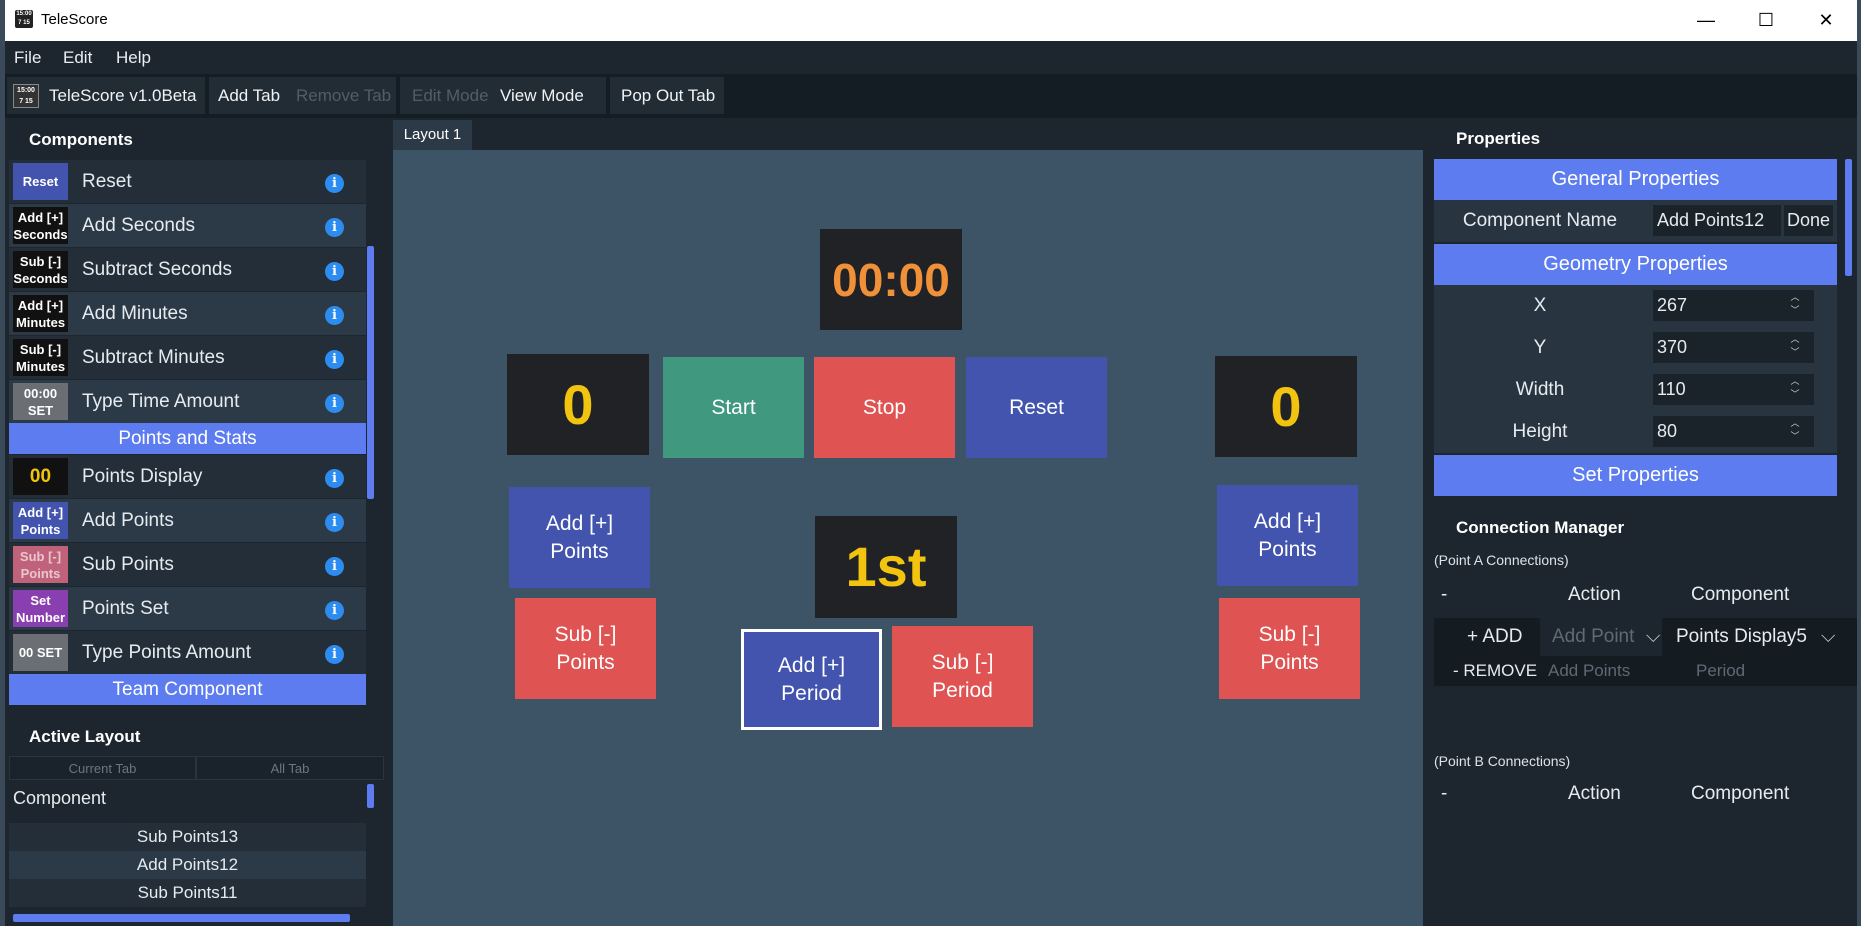 The image size is (1861, 926). What do you see at coordinates (1808, 220) in the screenshot?
I see `done-button: Done` at bounding box center [1808, 220].